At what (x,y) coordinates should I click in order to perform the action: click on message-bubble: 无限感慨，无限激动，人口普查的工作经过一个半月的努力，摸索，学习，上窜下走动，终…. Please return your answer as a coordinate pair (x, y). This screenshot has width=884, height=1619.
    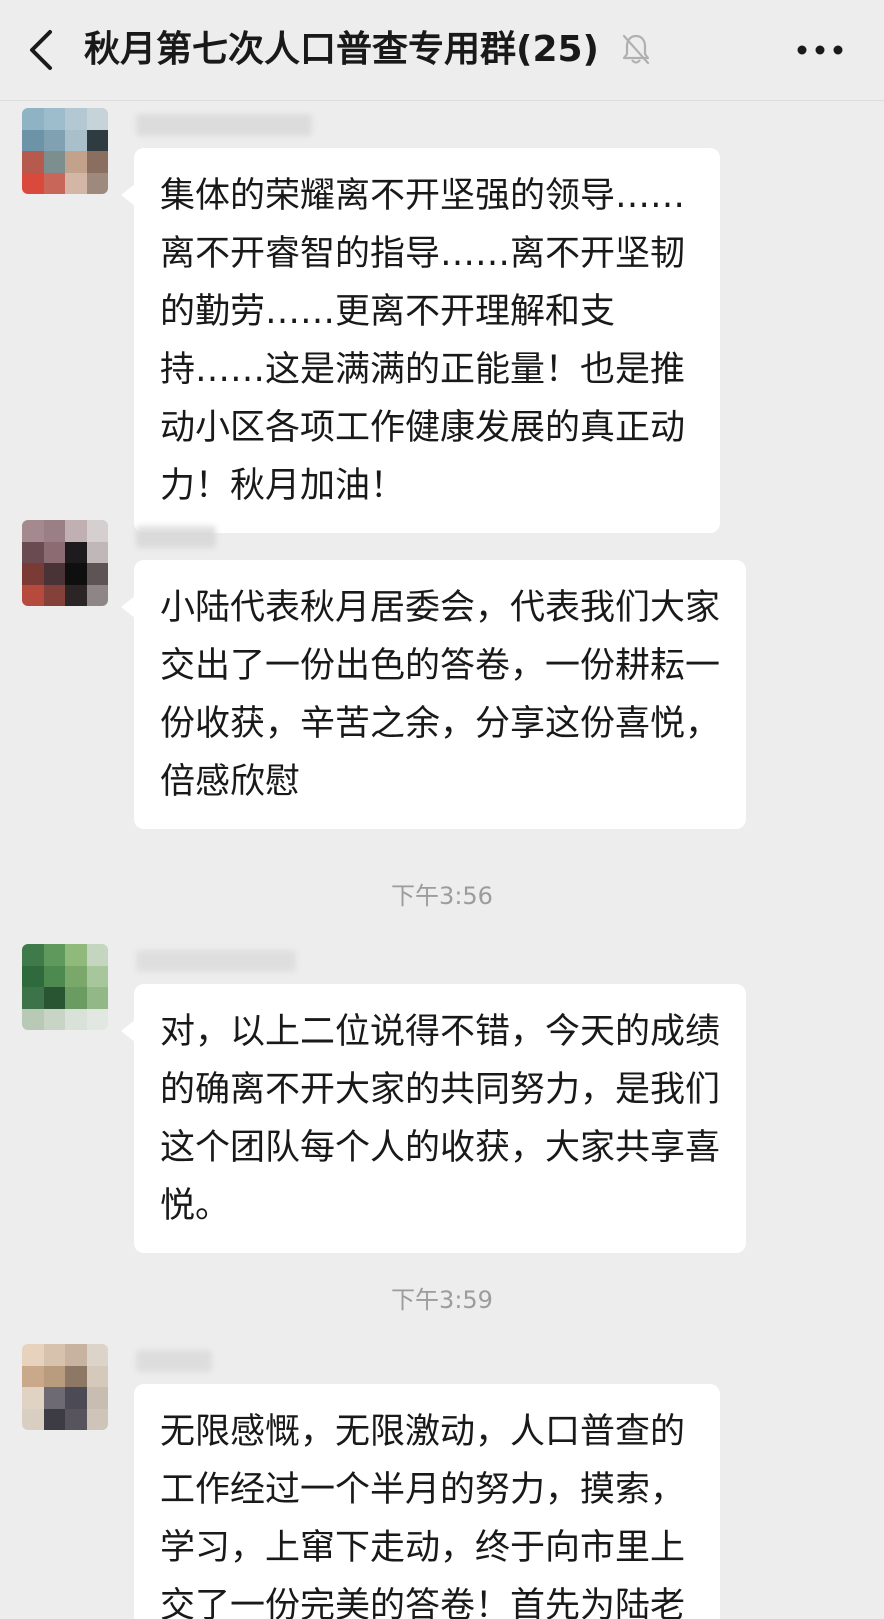
    Looking at the image, I should click on (427, 1501).